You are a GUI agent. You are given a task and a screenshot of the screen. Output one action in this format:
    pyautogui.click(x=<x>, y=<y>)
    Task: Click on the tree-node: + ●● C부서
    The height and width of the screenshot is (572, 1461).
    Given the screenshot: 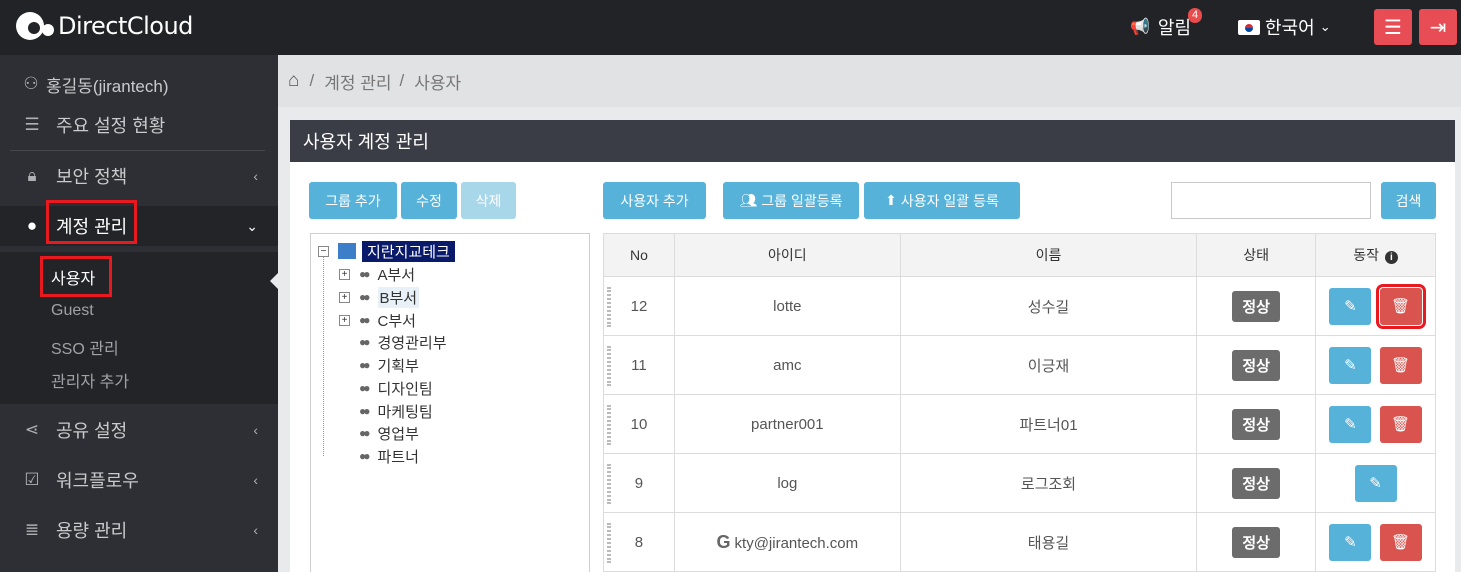 What is the action you would take?
    pyautogui.click(x=377, y=320)
    